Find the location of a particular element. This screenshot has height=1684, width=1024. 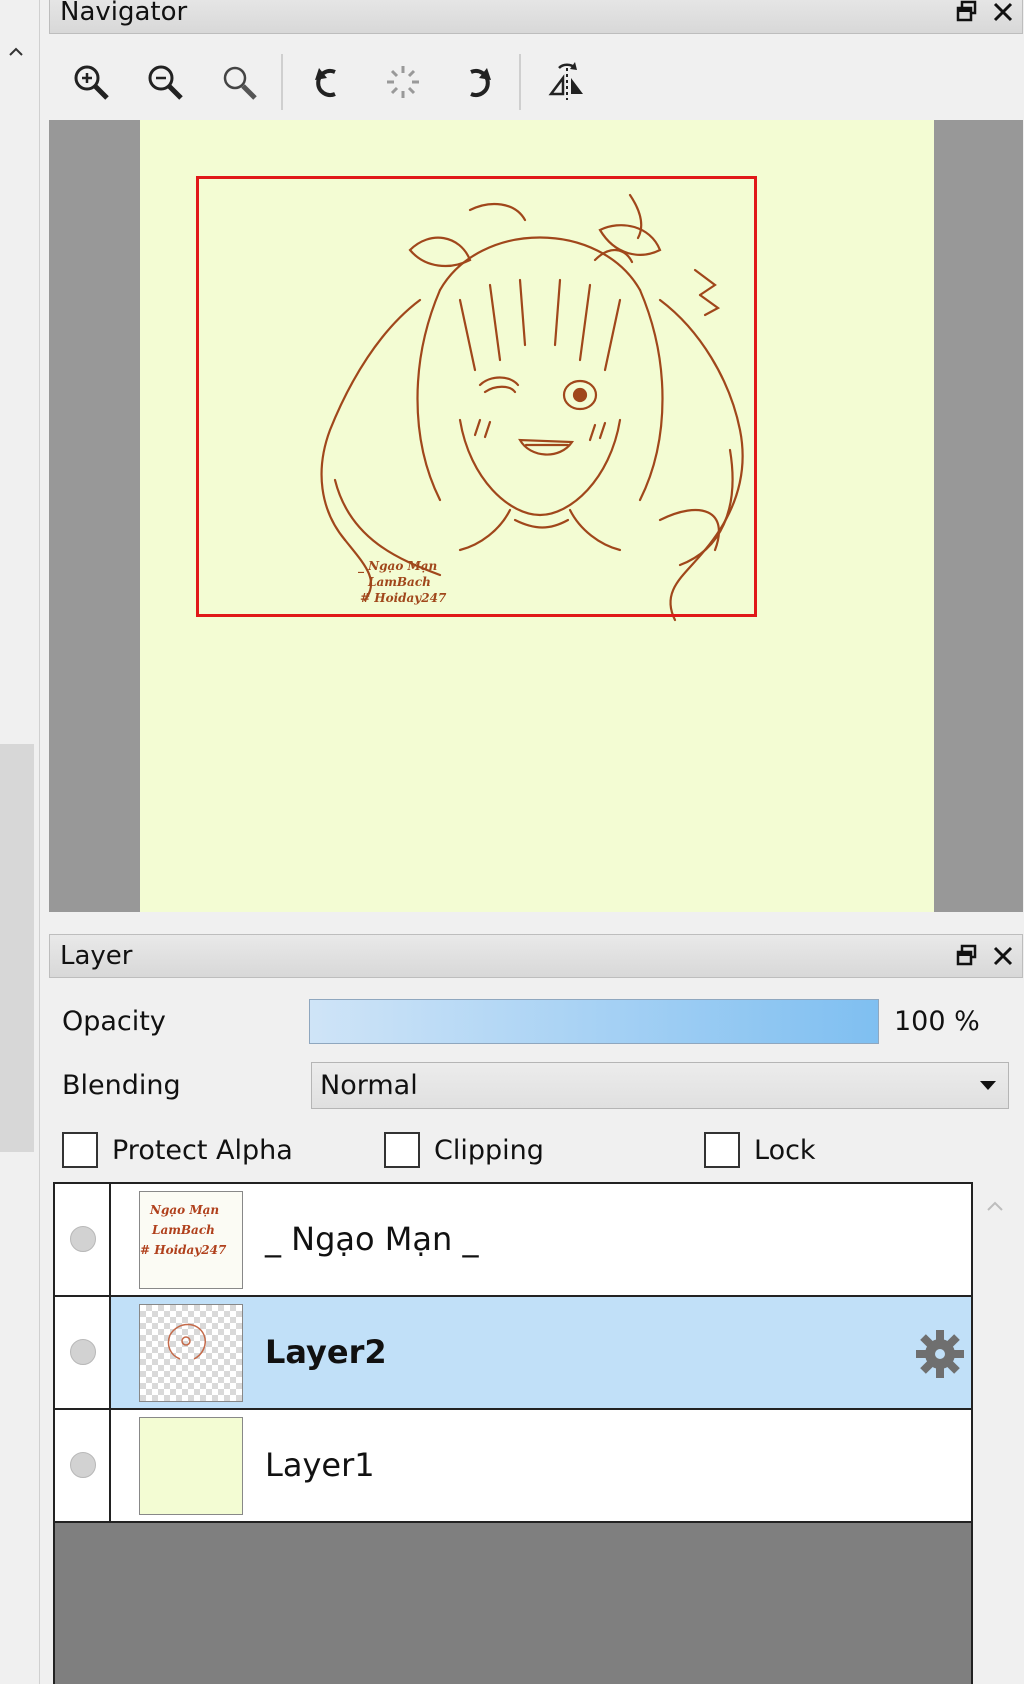

navigator-viewport-rect is located at coordinates (476, 396).